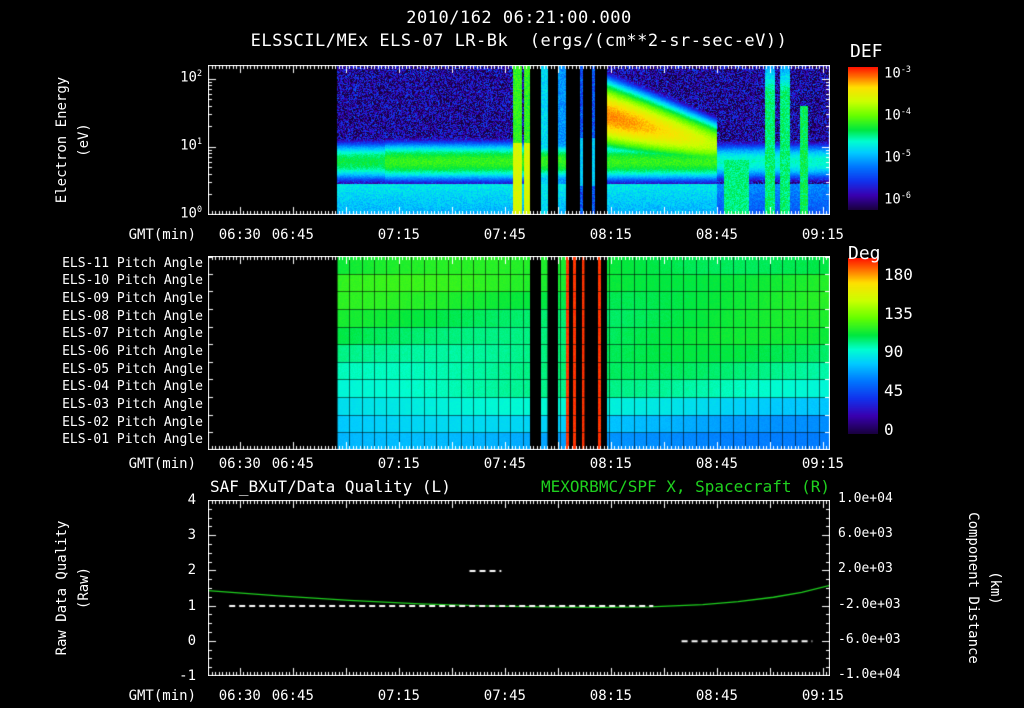 The width and height of the screenshot is (1024, 708). I want to click on instrument-title: ELSSCIL/MEx ELS-07 LR-Bk, so click(379, 41).